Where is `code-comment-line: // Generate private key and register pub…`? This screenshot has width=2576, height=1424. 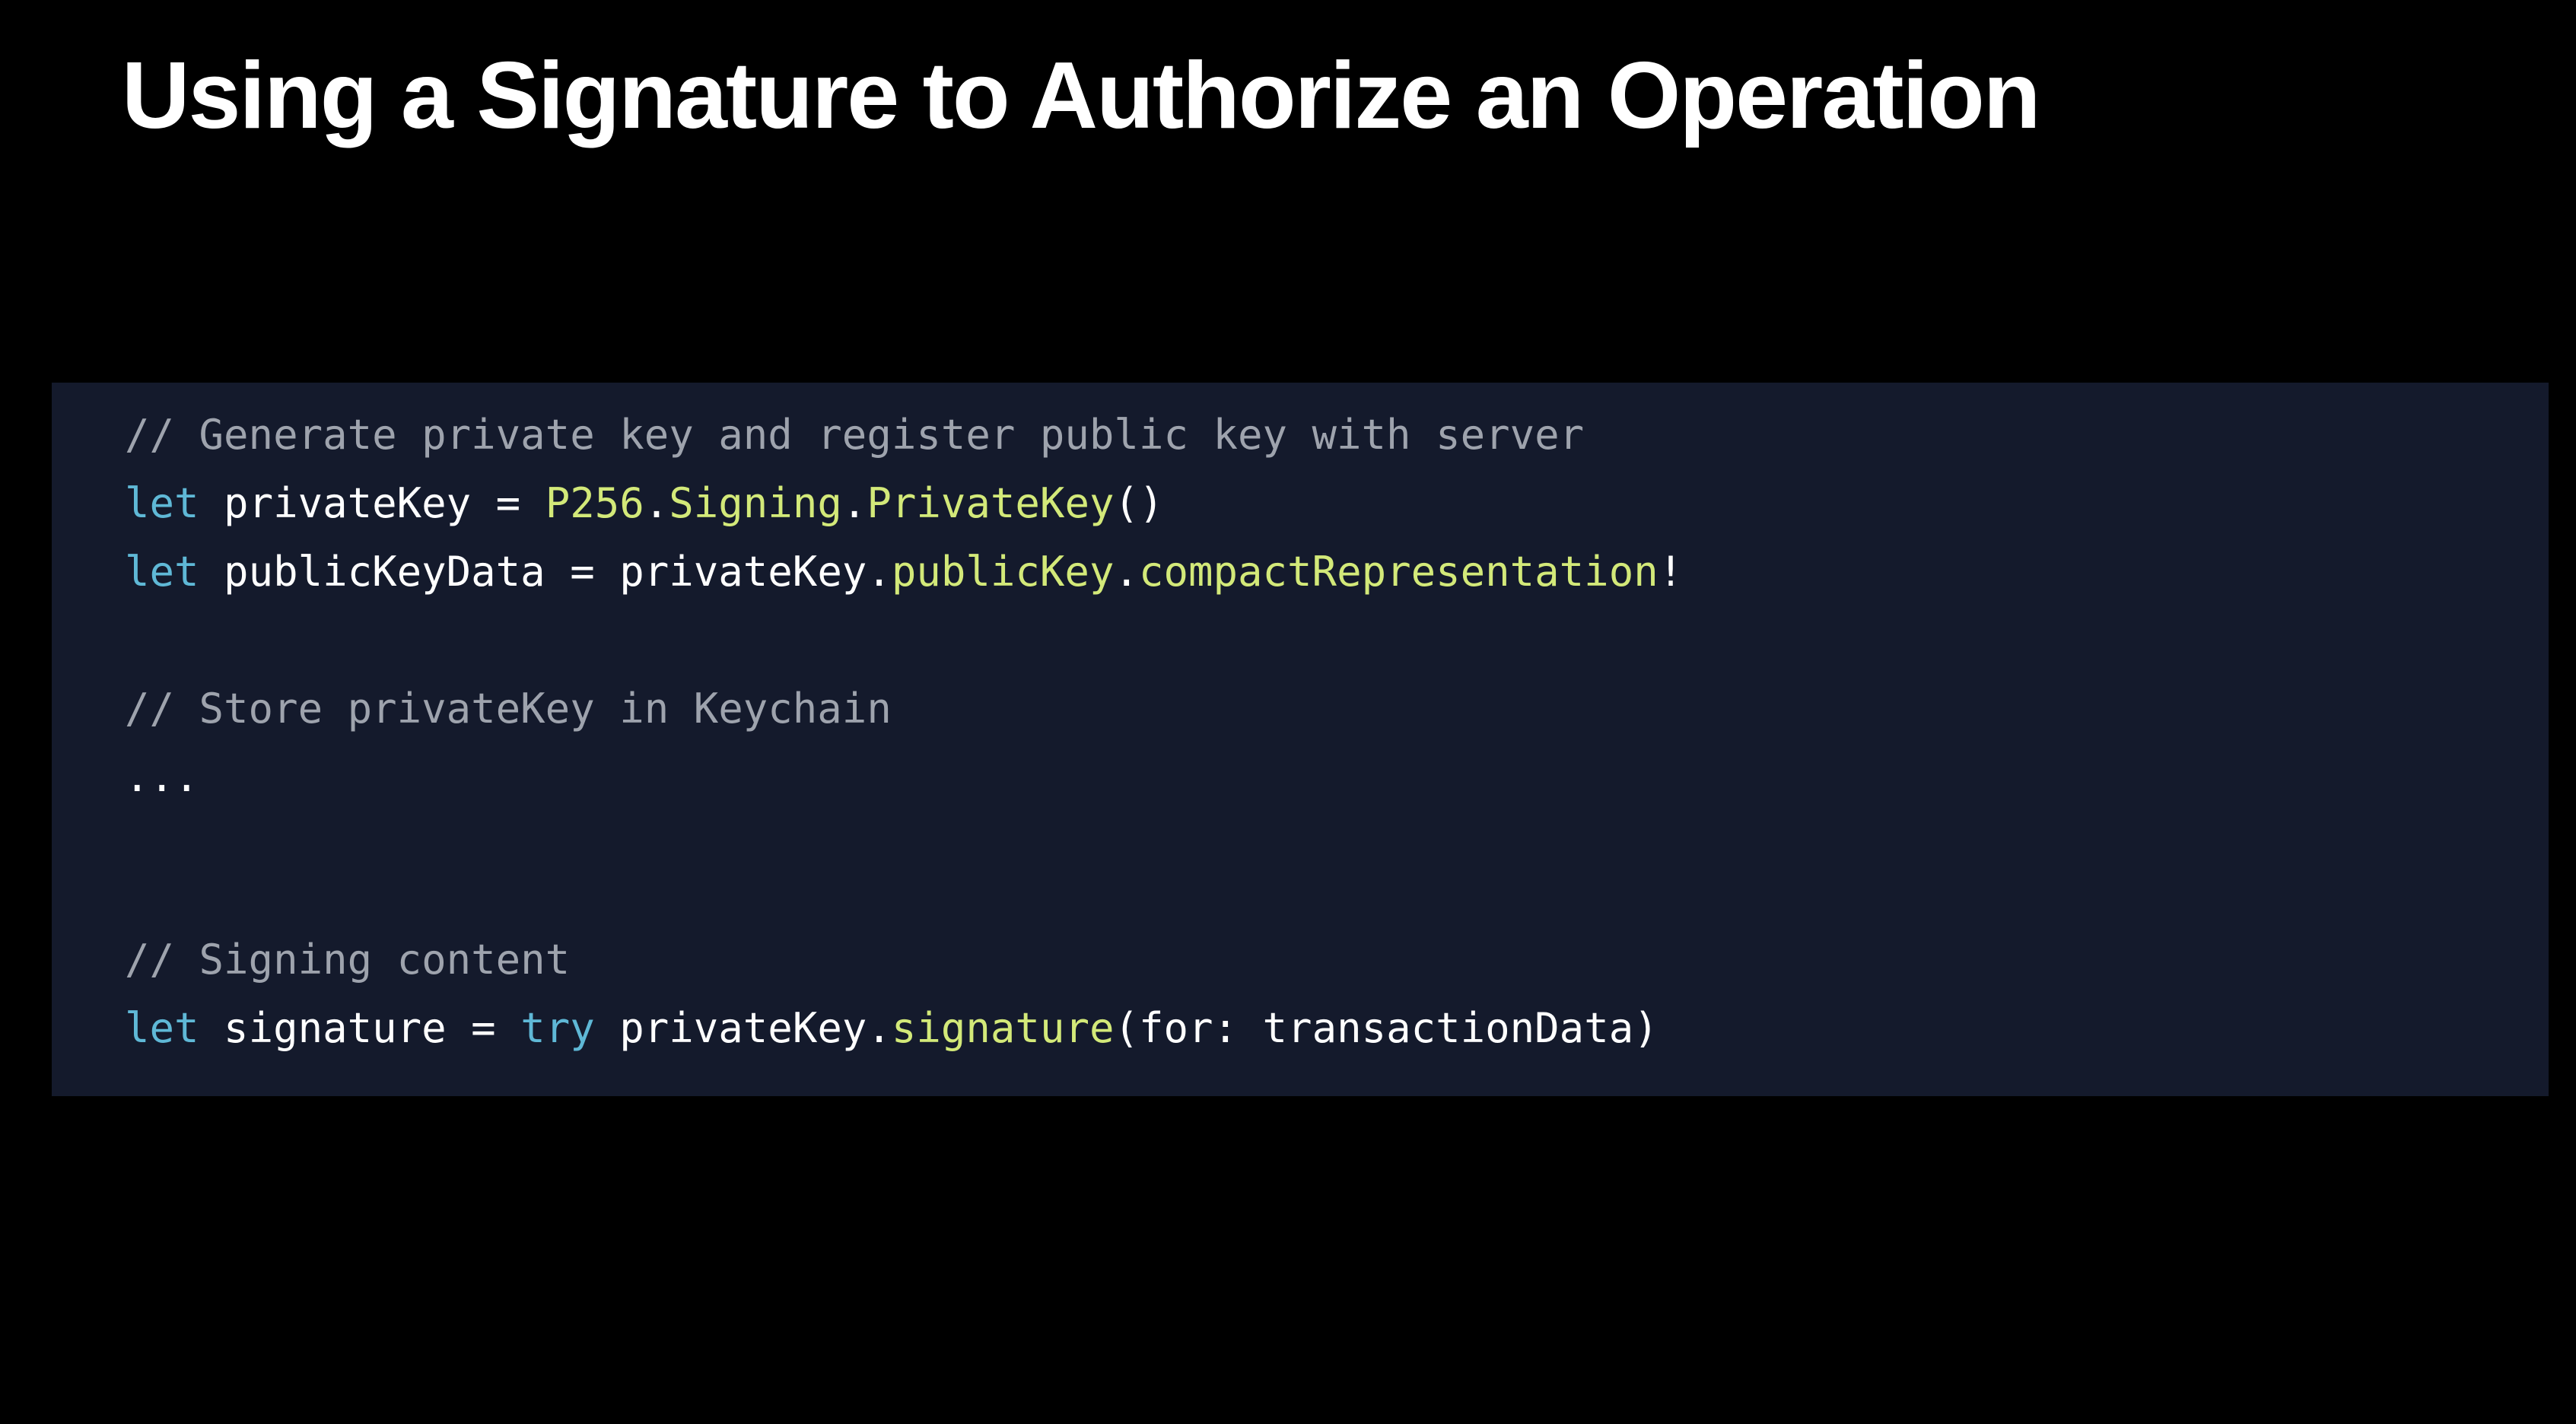
code-comment-line: // Generate private key and register pub… is located at coordinates (854, 435).